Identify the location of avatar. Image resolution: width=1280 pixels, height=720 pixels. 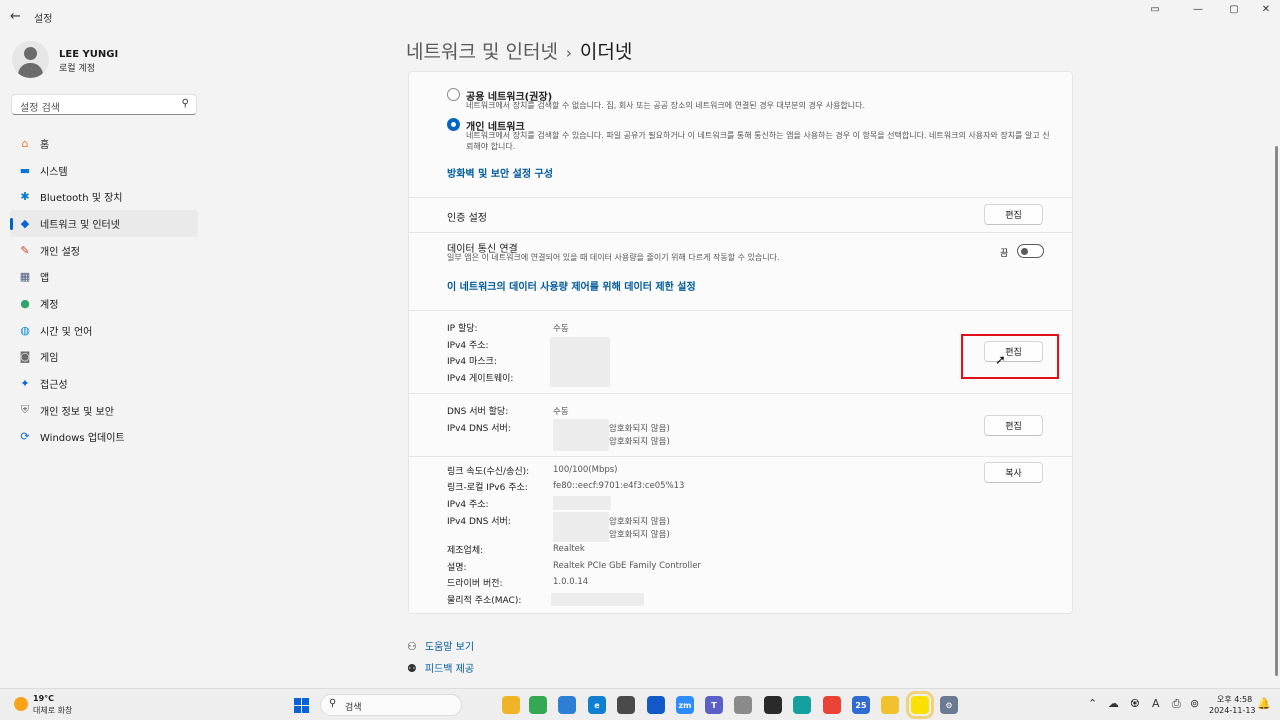
(30, 59).